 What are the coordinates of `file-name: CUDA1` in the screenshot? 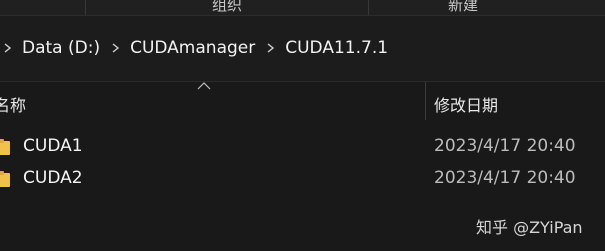 It's located at (53, 146).